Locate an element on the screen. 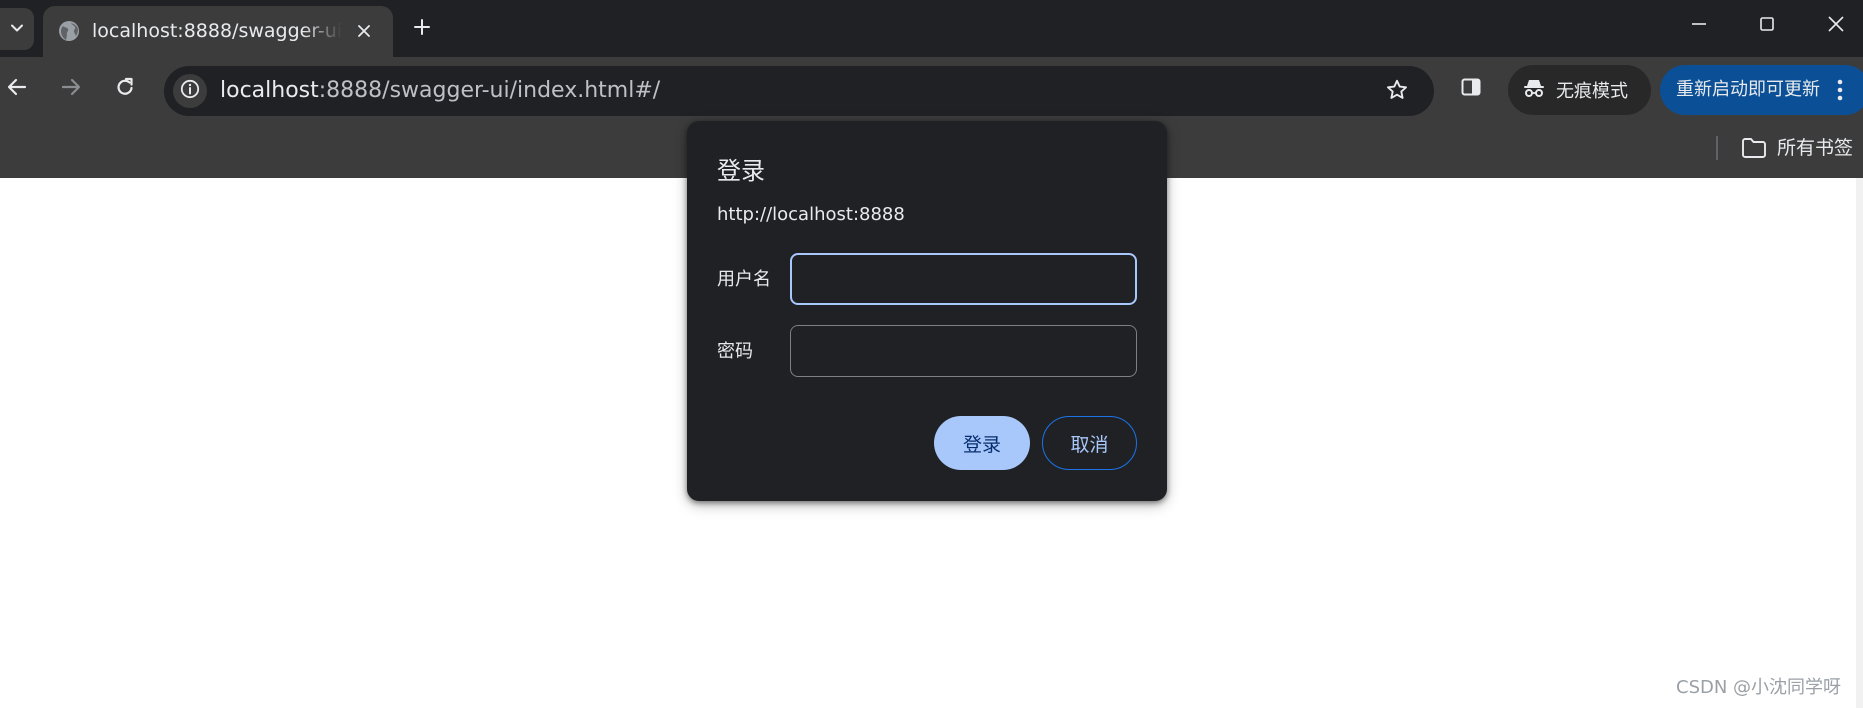 The height and width of the screenshot is (708, 1863). page-scrollbar is located at coordinates (1859, 443).